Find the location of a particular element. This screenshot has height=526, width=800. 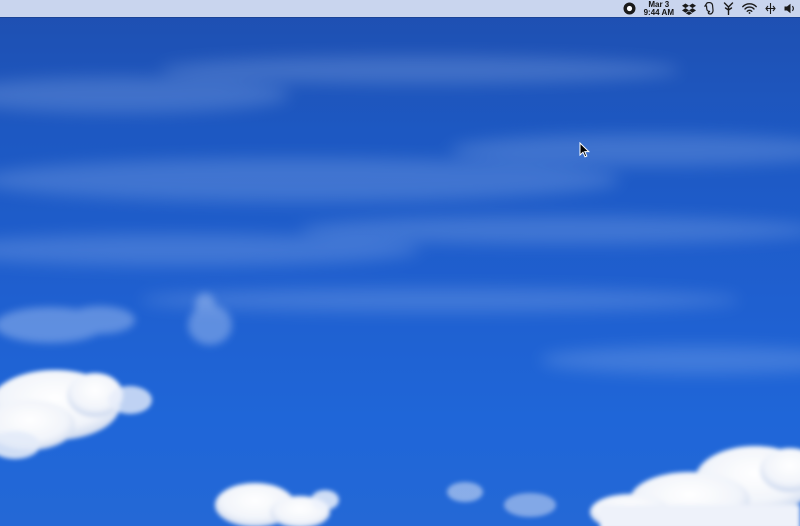

wifi-icon is located at coordinates (749, 8).